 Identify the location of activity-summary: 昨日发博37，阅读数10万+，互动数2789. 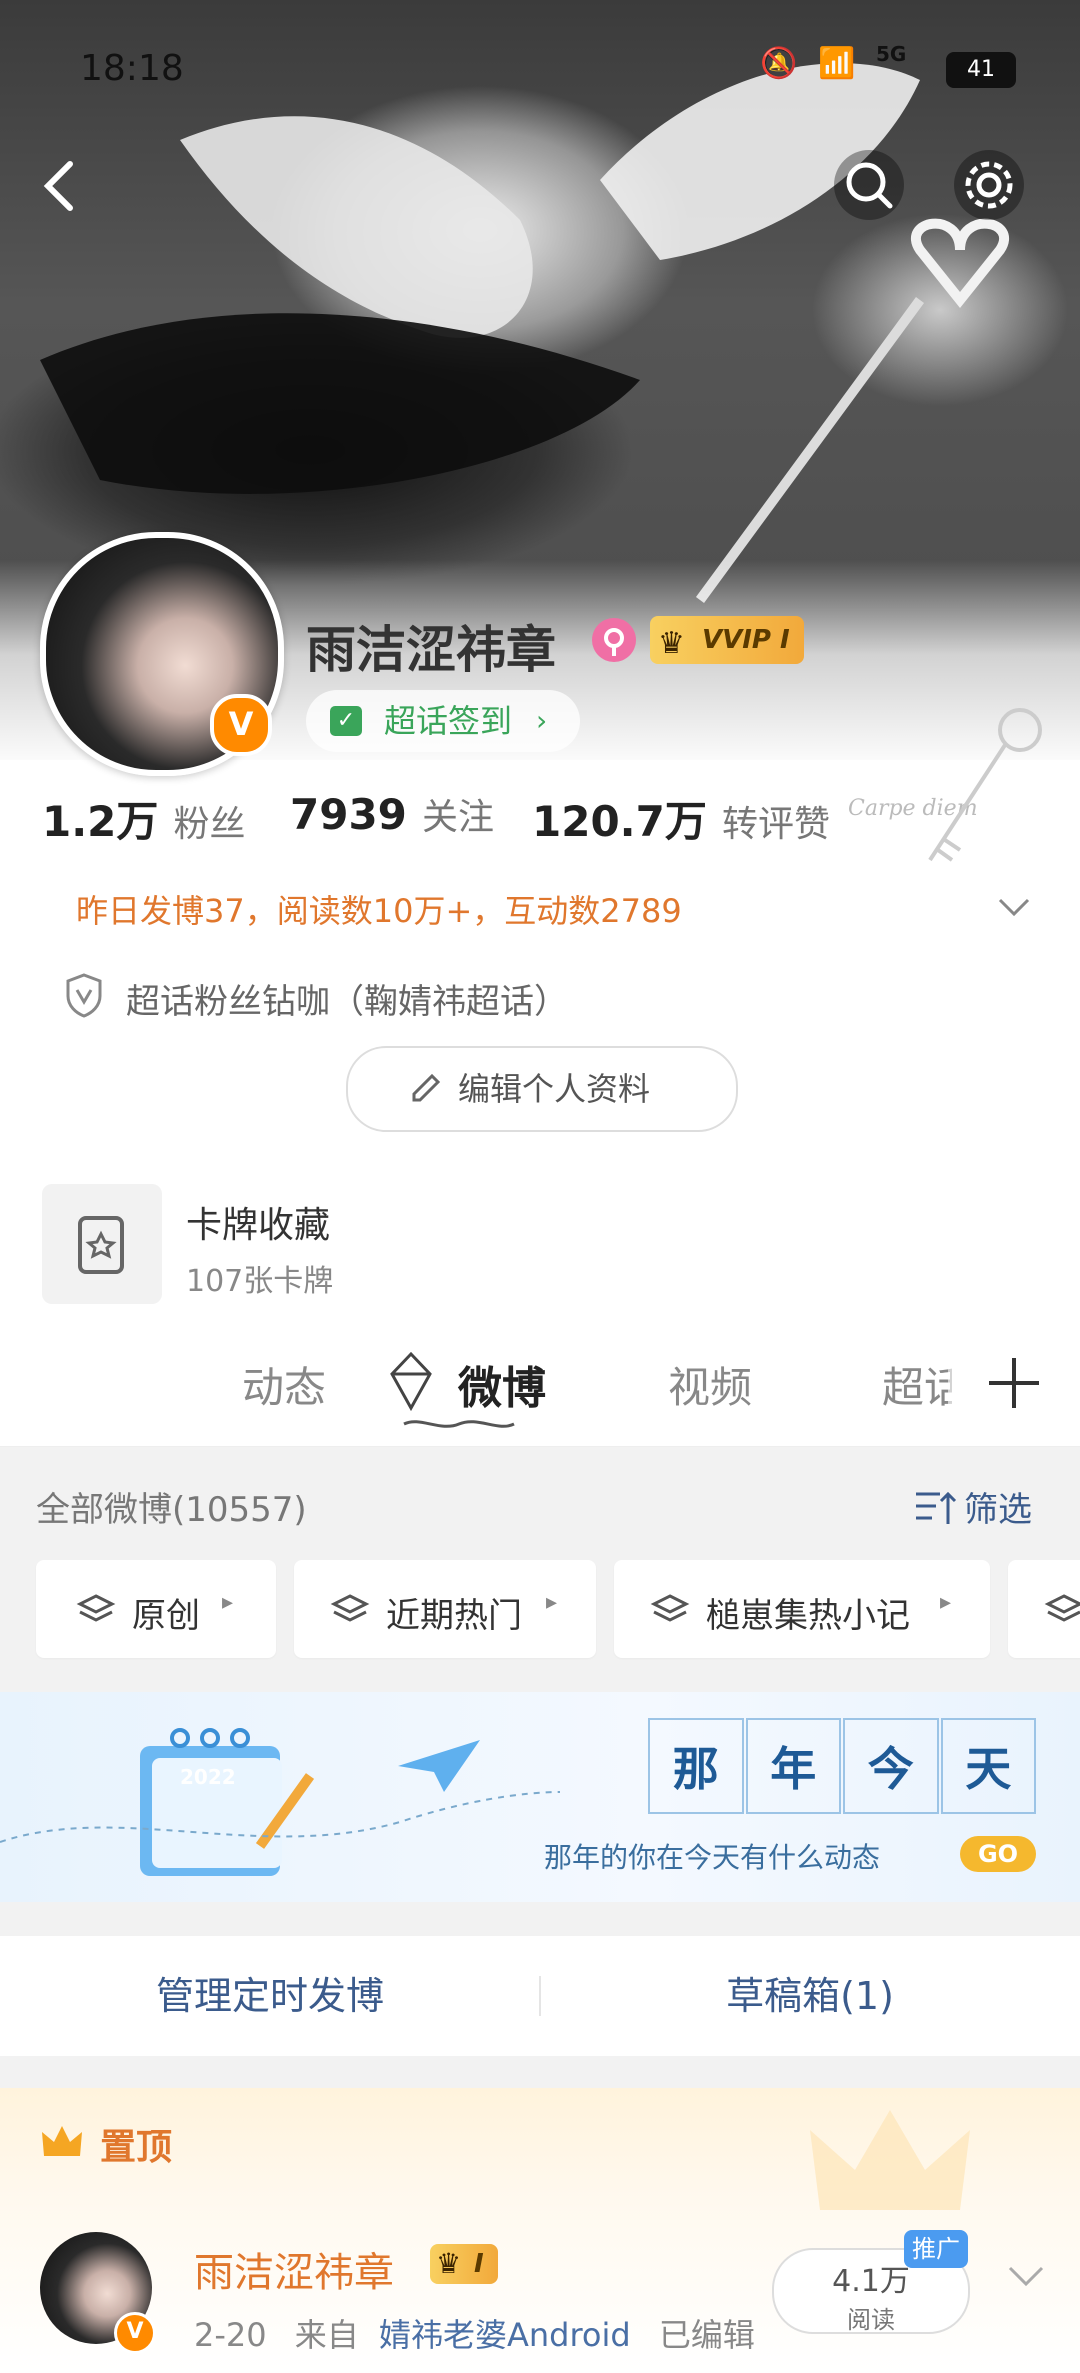
(379, 911).